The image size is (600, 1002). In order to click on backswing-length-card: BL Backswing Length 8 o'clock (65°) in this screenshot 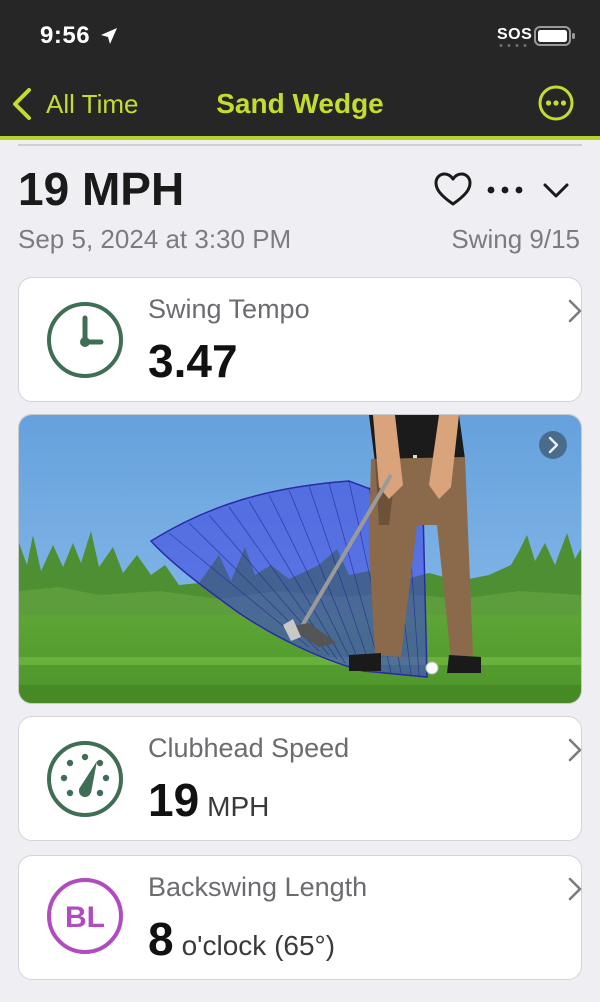, I will do `click(300, 917)`.